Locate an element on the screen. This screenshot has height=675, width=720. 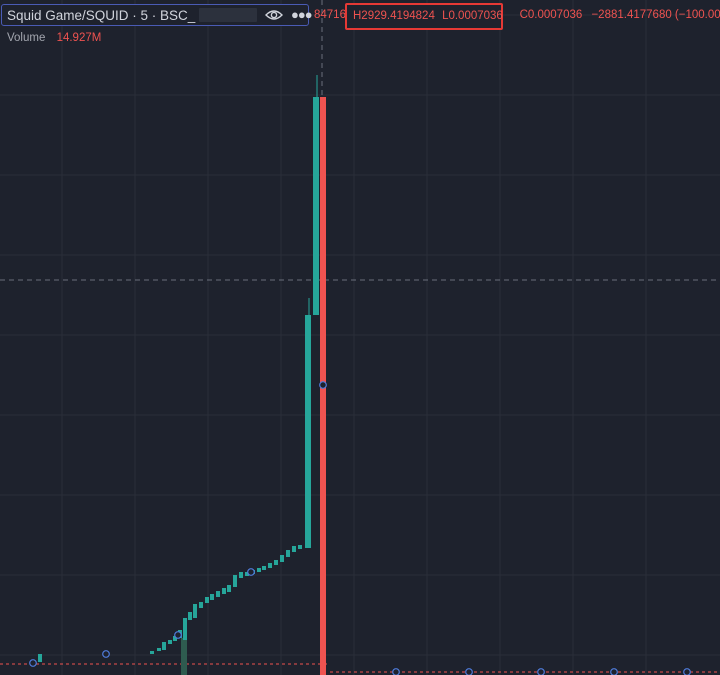
symbol-legend: Squid Game/SQUID · 5 · BSC_ ●●● is located at coordinates (157, 15).